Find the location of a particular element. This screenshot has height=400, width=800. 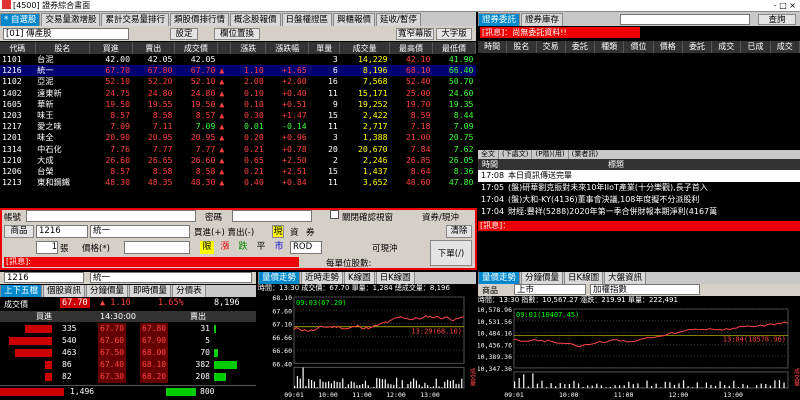

column-swap-button: 欄位置換 is located at coordinates (237, 34).